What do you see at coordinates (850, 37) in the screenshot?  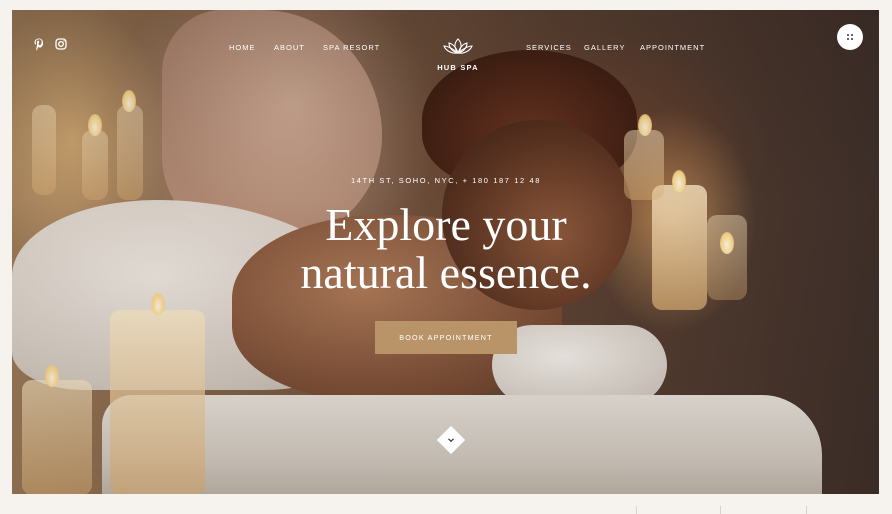 I see `menu-button` at bounding box center [850, 37].